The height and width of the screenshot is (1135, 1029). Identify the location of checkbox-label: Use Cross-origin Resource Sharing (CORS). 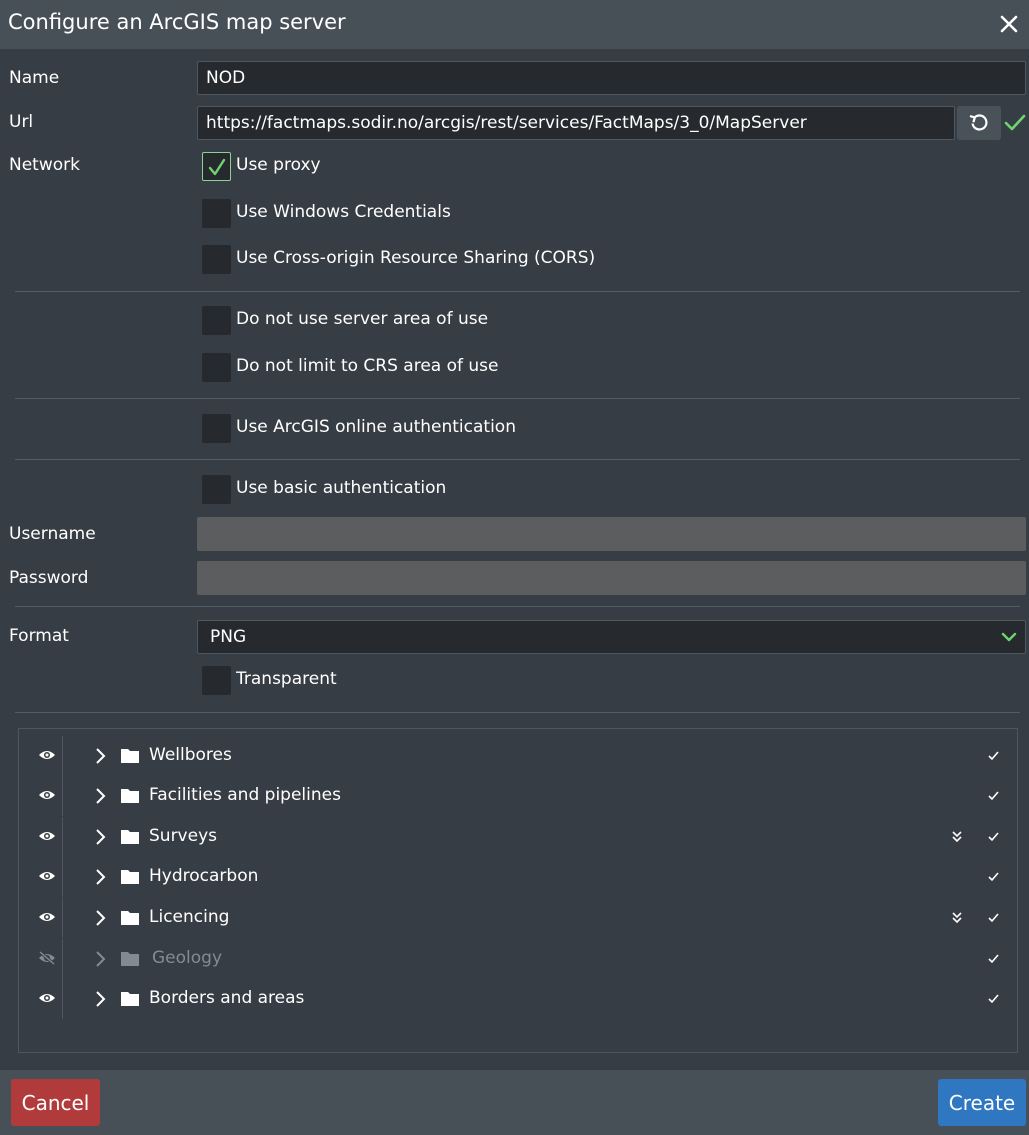
(416, 258).